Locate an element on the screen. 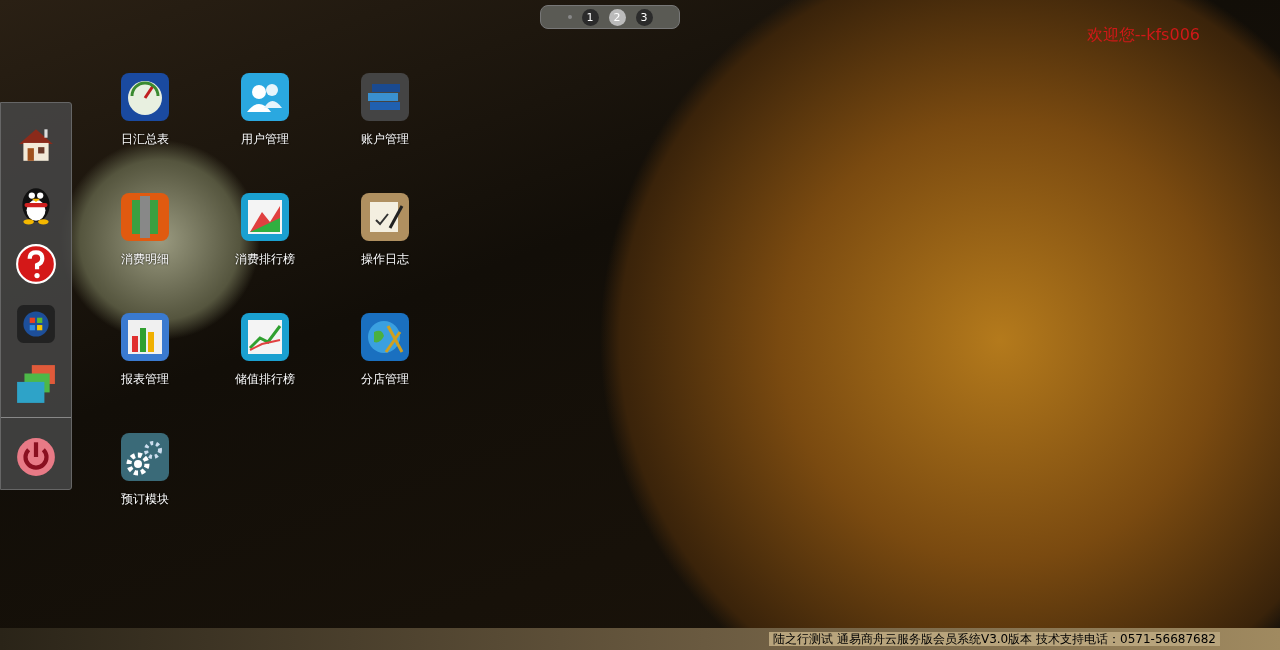  people-icon is located at coordinates (265, 97).